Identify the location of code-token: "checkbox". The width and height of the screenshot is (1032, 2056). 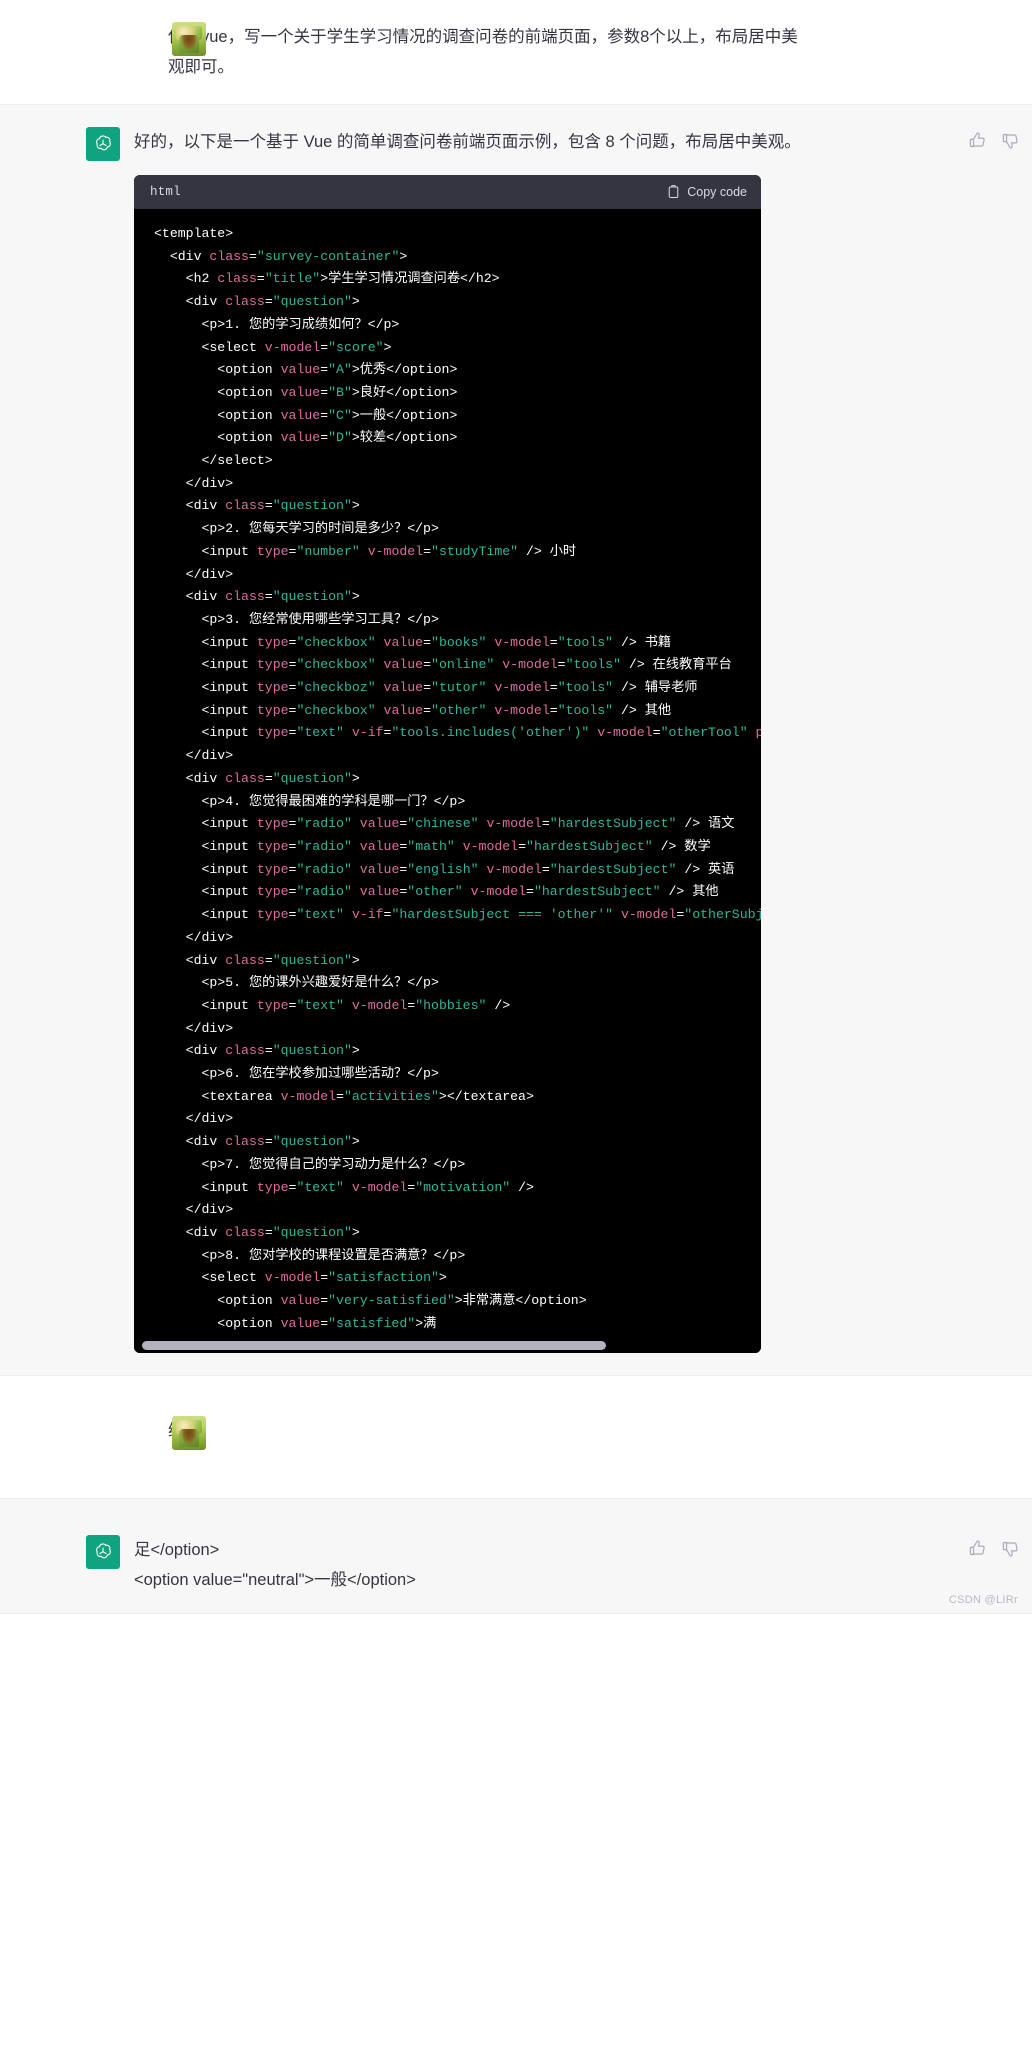
(336, 665).